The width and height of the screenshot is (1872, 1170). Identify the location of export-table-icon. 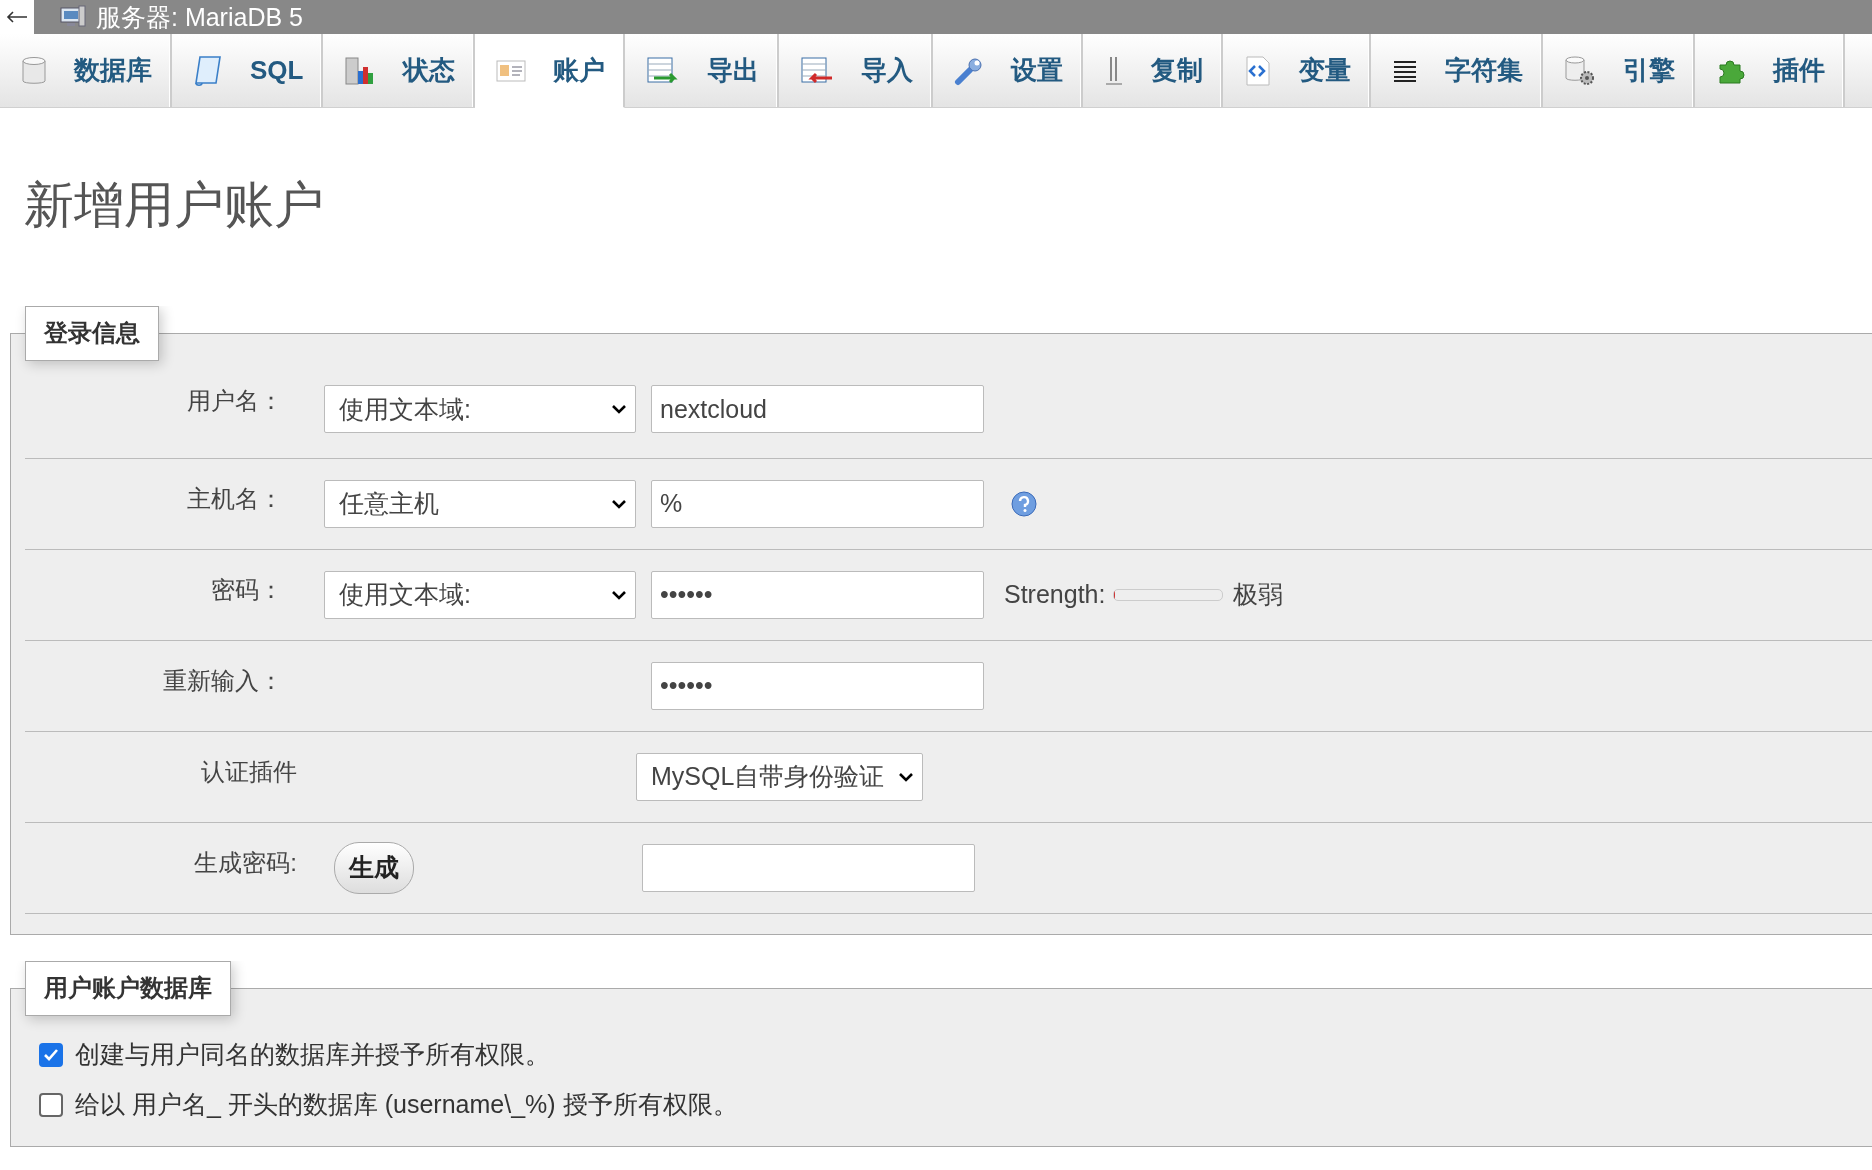
(663, 70).